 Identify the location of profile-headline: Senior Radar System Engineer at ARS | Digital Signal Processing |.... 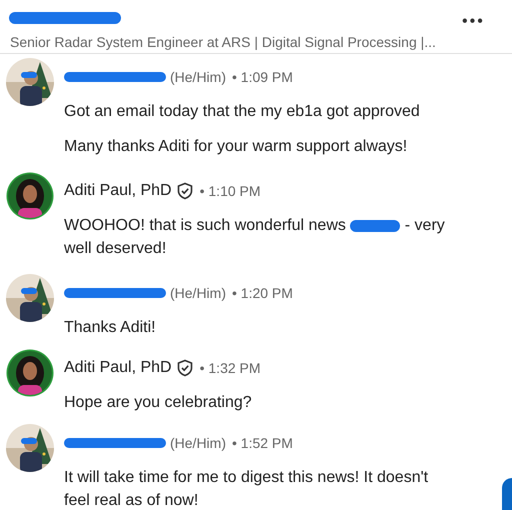
(223, 42).